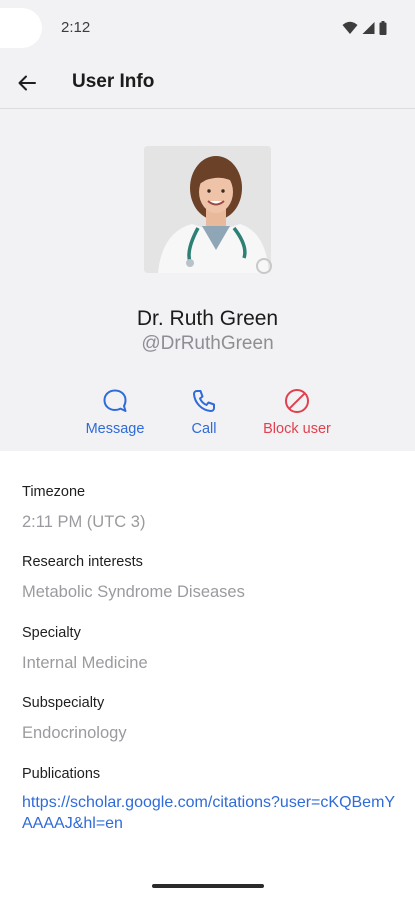 The height and width of the screenshot is (900, 415). Describe the element at coordinates (204, 429) in the screenshot. I see `call-label: Call` at that location.